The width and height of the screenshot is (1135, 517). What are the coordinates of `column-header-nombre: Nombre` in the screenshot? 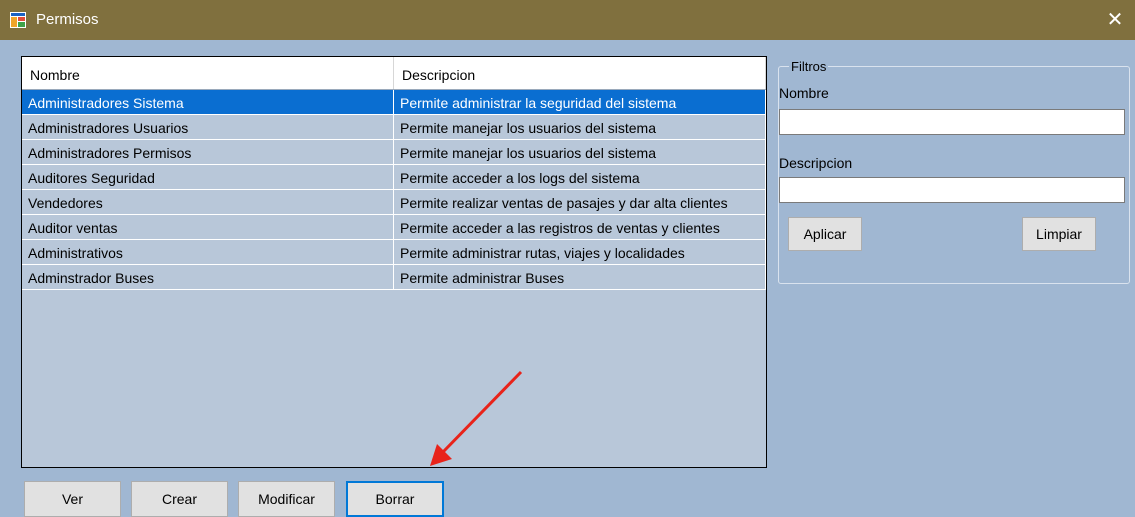 It's located at (208, 73).